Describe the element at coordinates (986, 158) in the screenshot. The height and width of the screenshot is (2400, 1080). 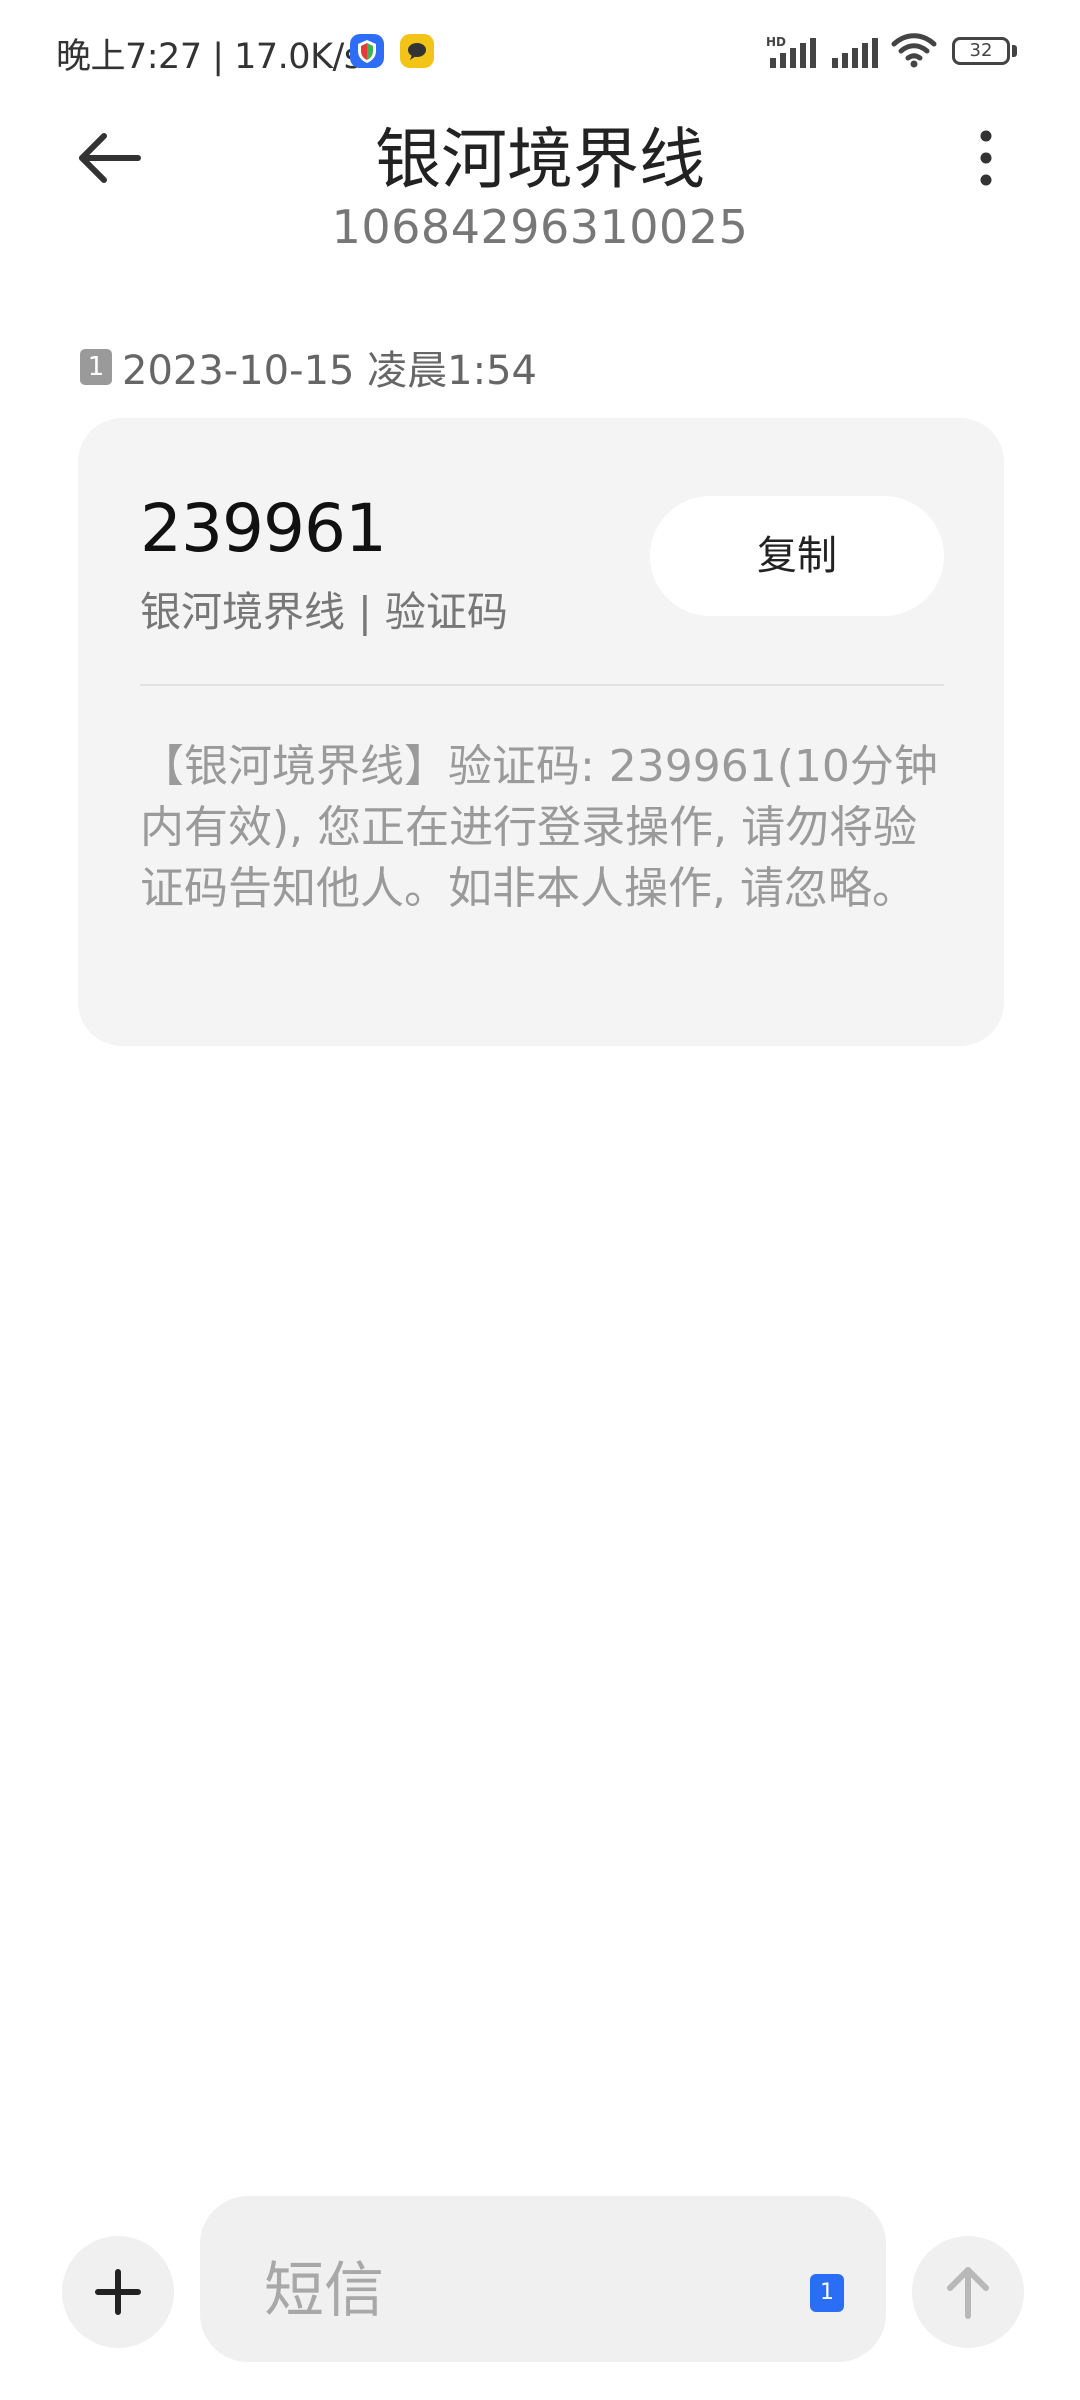
I see `more-vertical-icon` at that location.